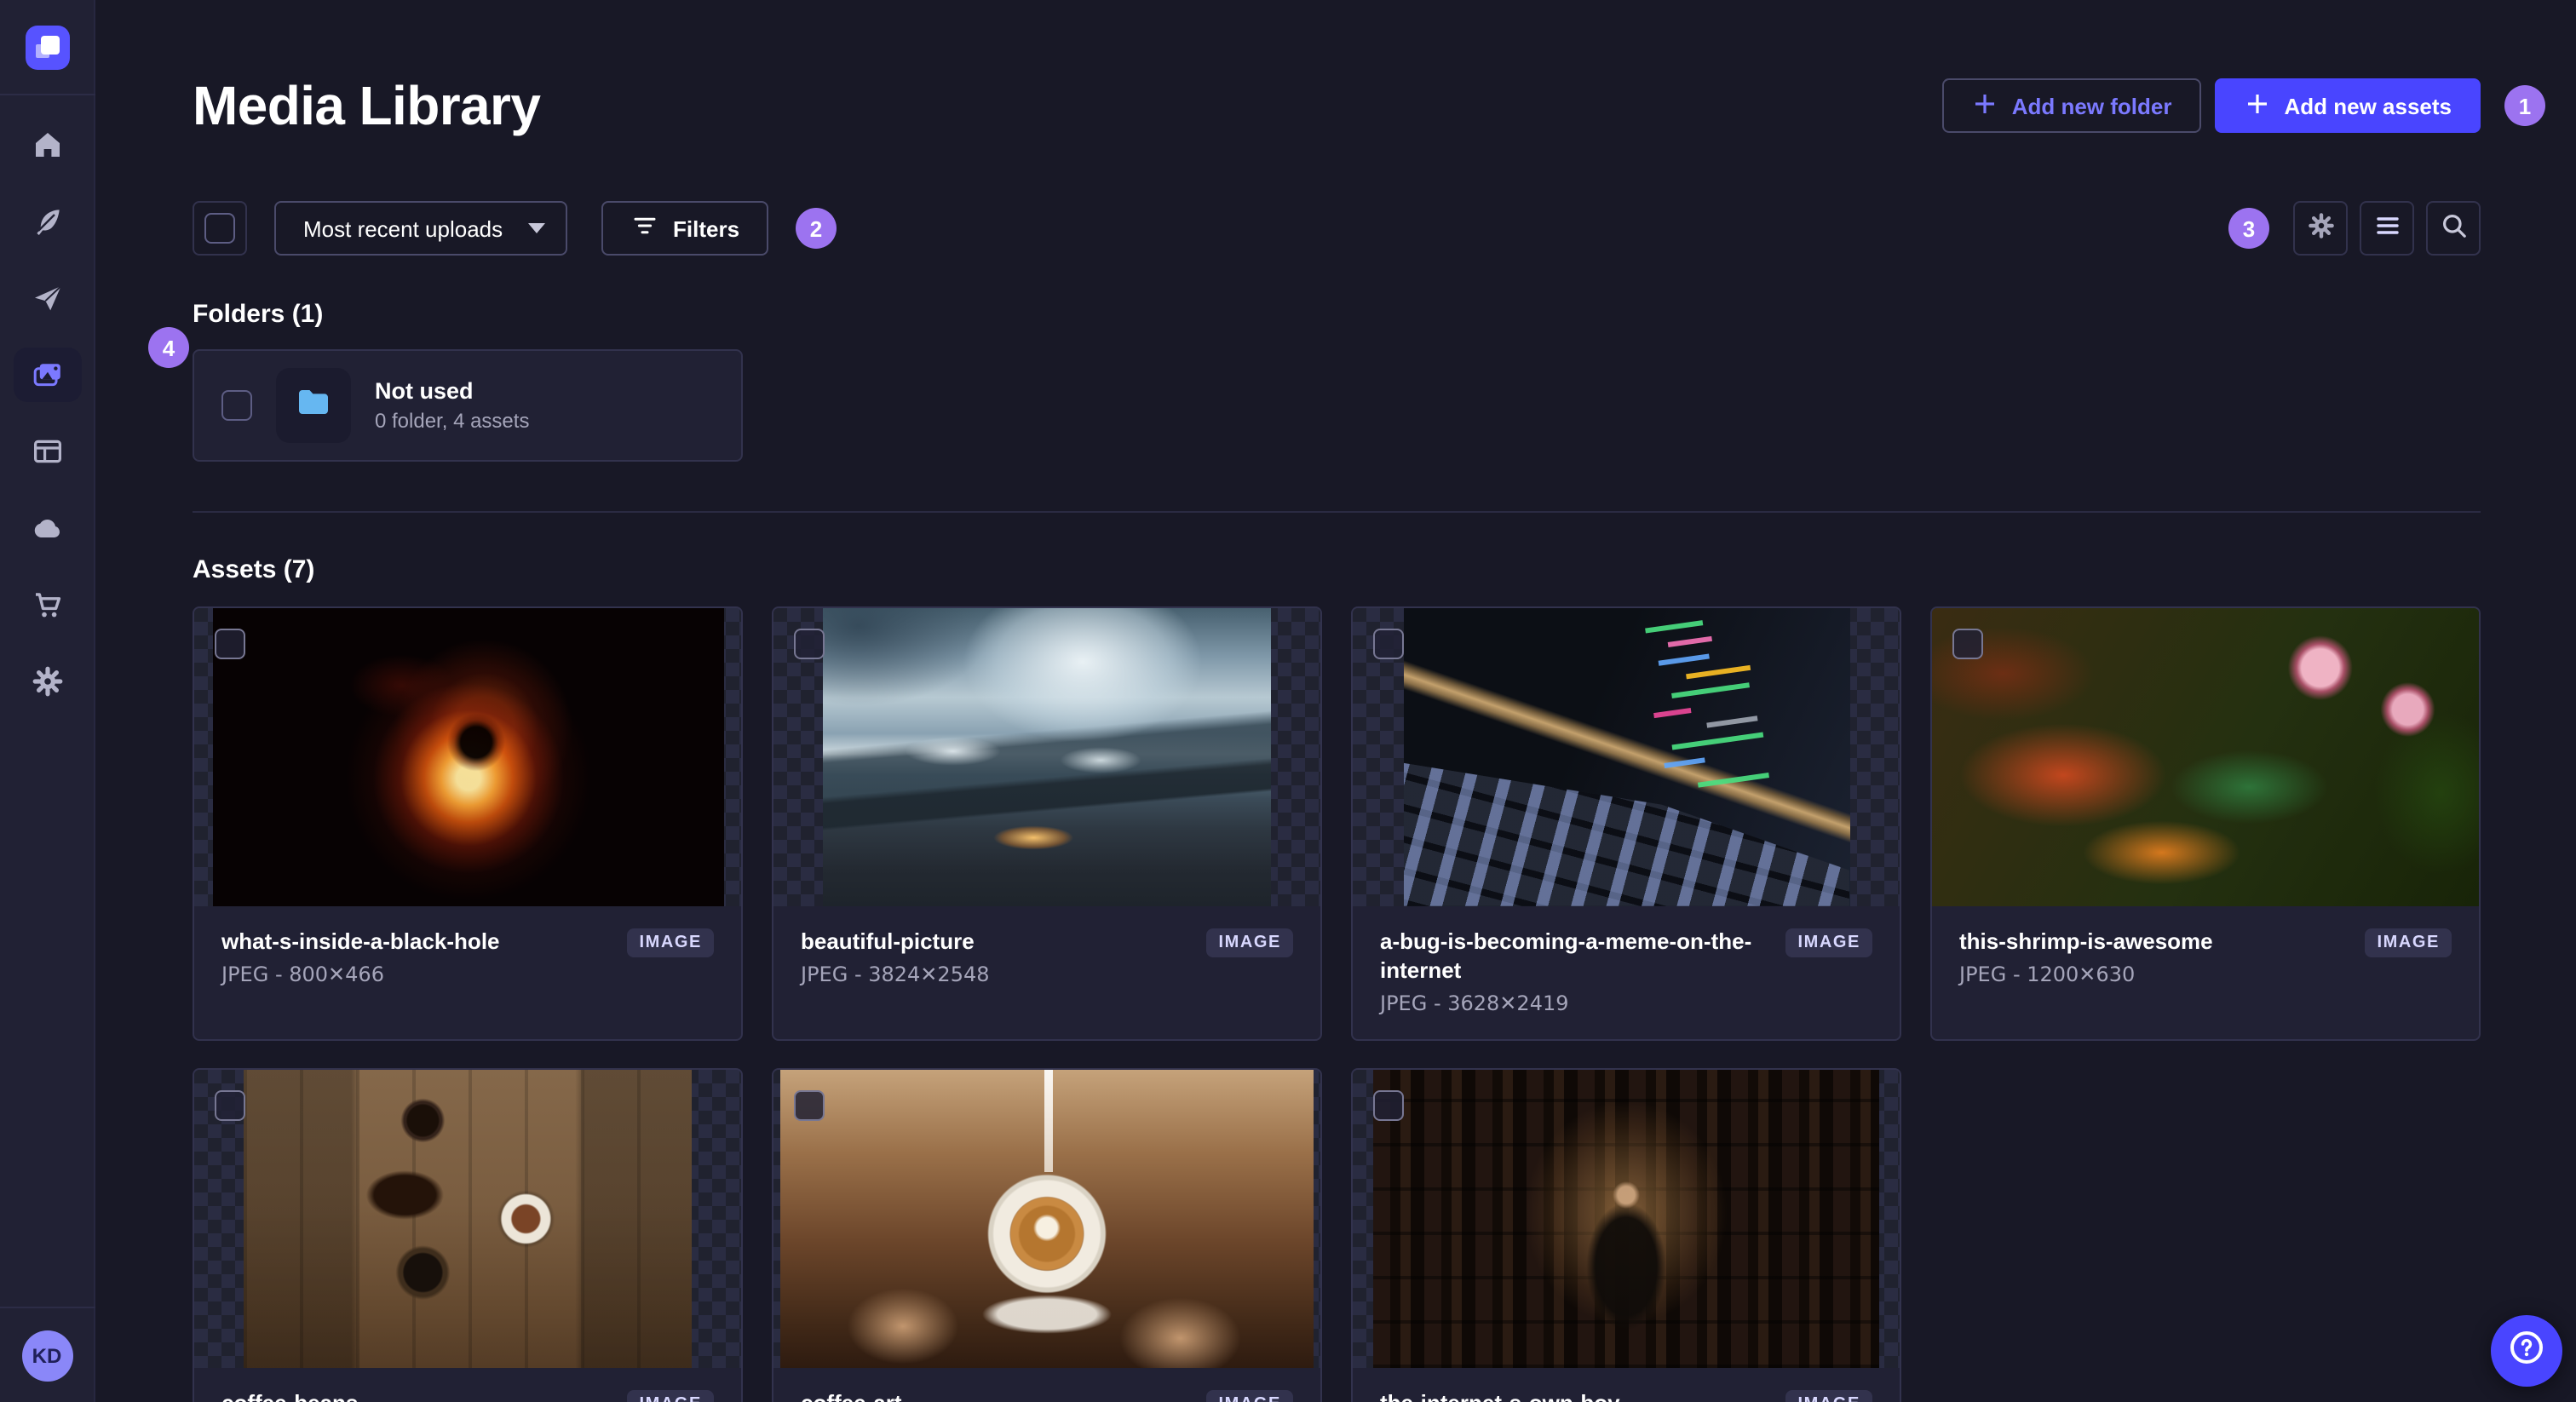 This screenshot has width=2576, height=1402. Describe the element at coordinates (425, 391) in the screenshot. I see `folder-name: Not used` at that location.